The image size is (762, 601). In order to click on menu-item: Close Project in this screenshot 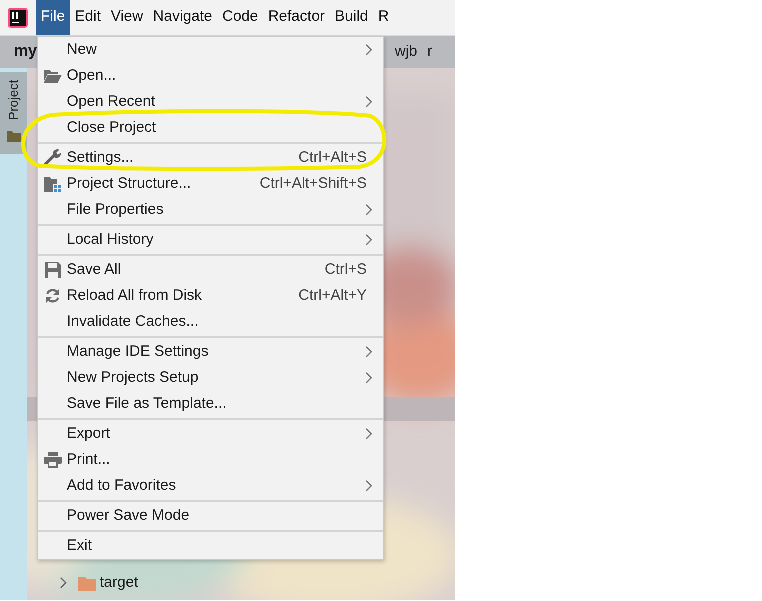, I will do `click(210, 128)`.